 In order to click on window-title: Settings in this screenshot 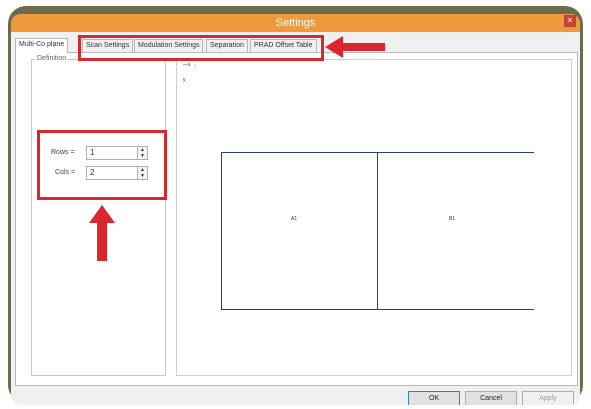, I will do `click(295, 23)`.